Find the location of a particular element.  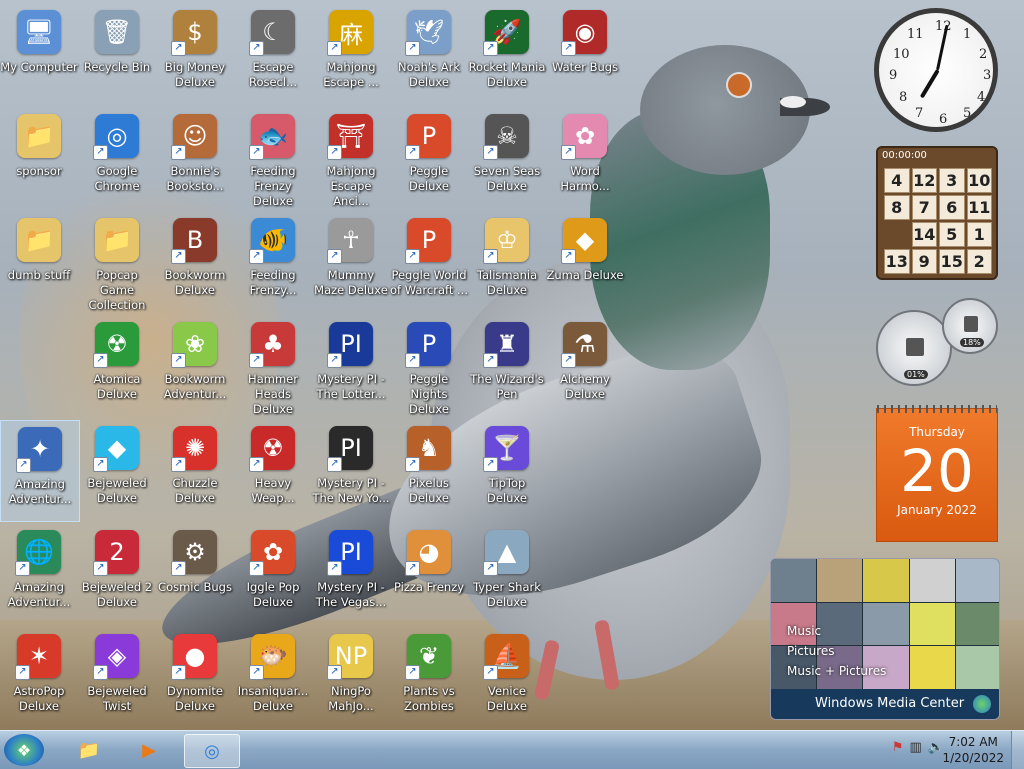

puzzle-tile: 7 is located at coordinates (924, 207).